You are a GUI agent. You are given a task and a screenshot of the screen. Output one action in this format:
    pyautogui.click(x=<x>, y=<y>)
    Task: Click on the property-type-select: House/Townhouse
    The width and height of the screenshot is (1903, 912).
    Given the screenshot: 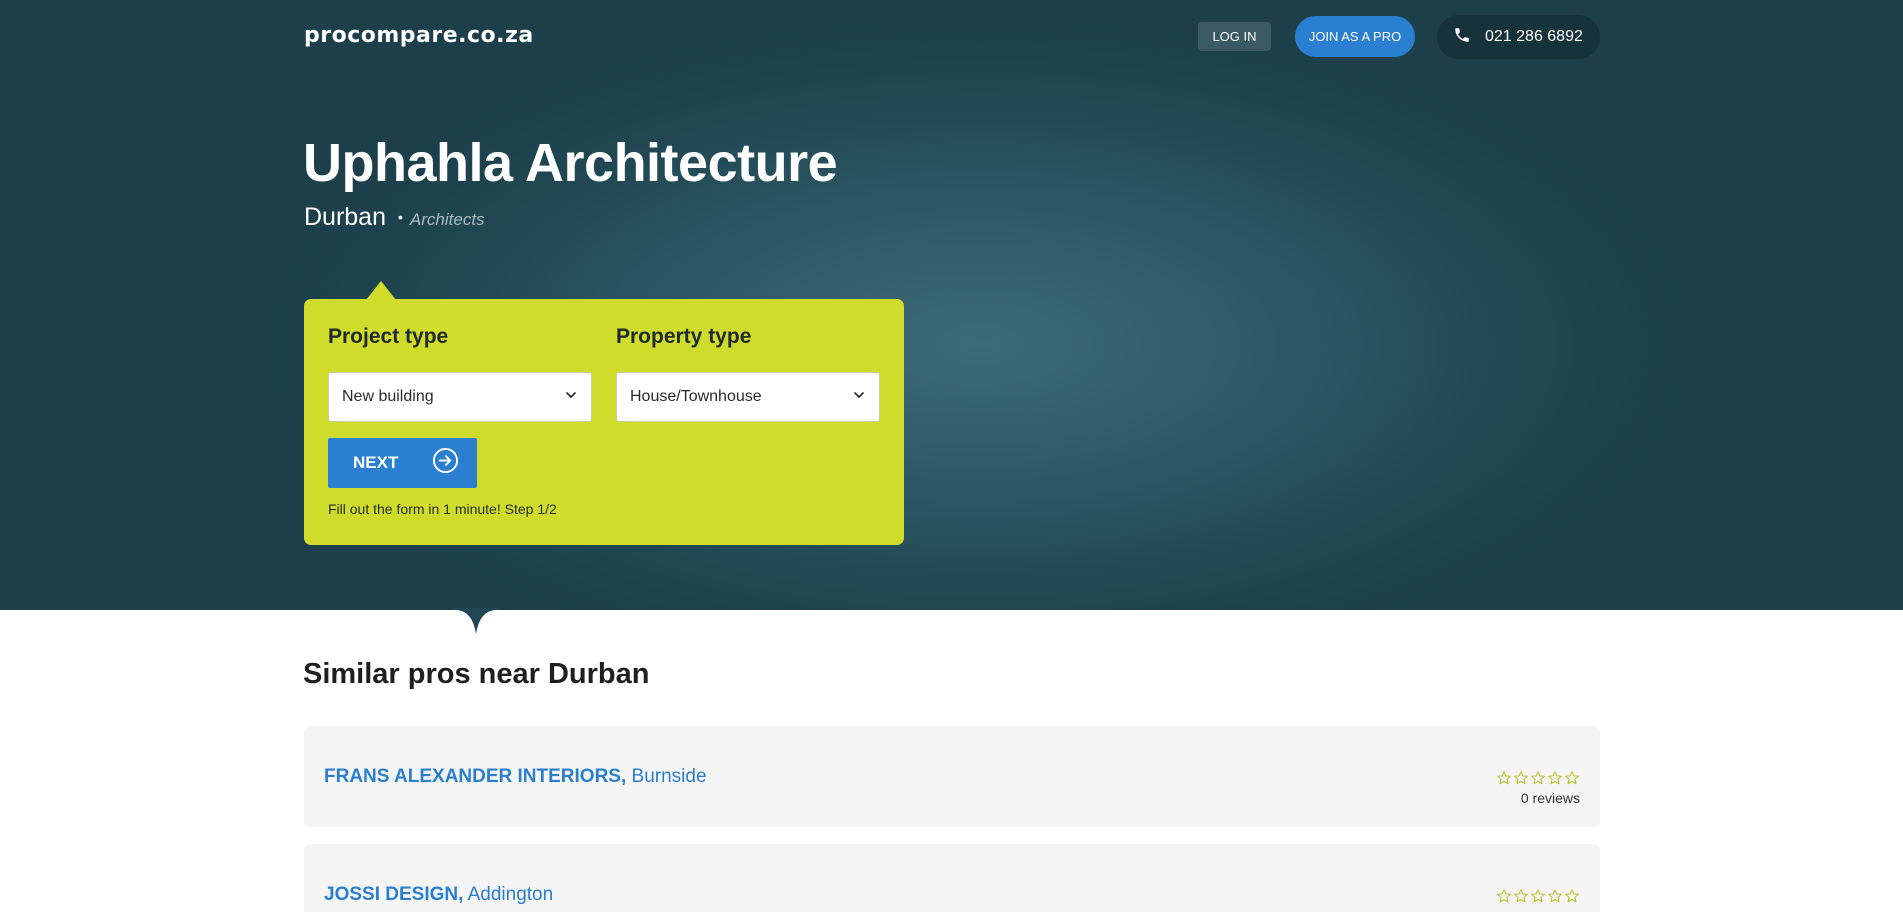 What is the action you would take?
    pyautogui.click(x=748, y=397)
    